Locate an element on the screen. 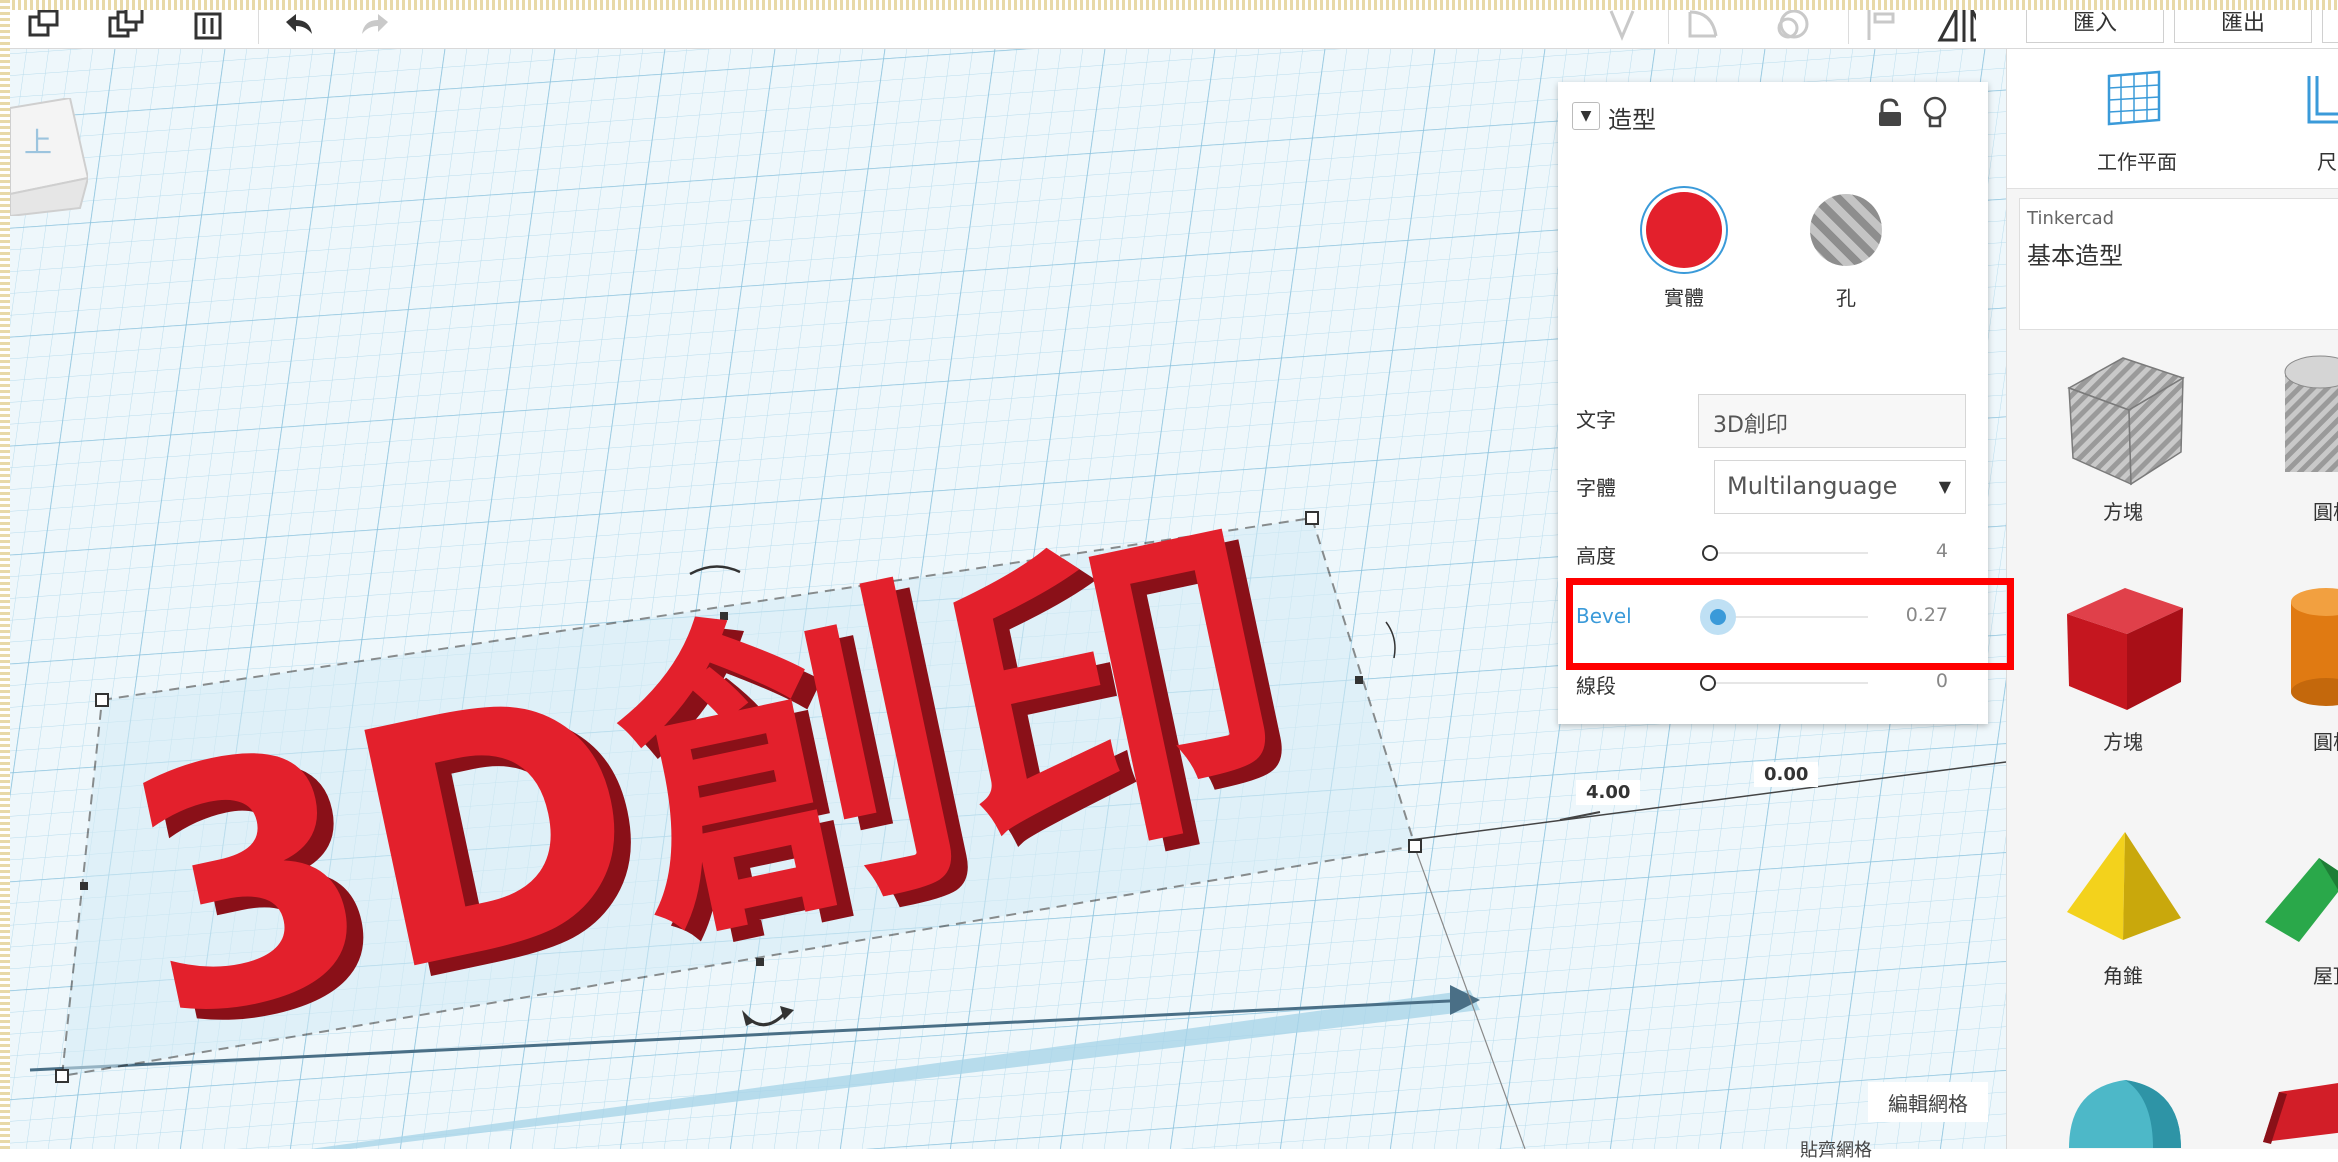  page-border-top is located at coordinates (1169, 5).